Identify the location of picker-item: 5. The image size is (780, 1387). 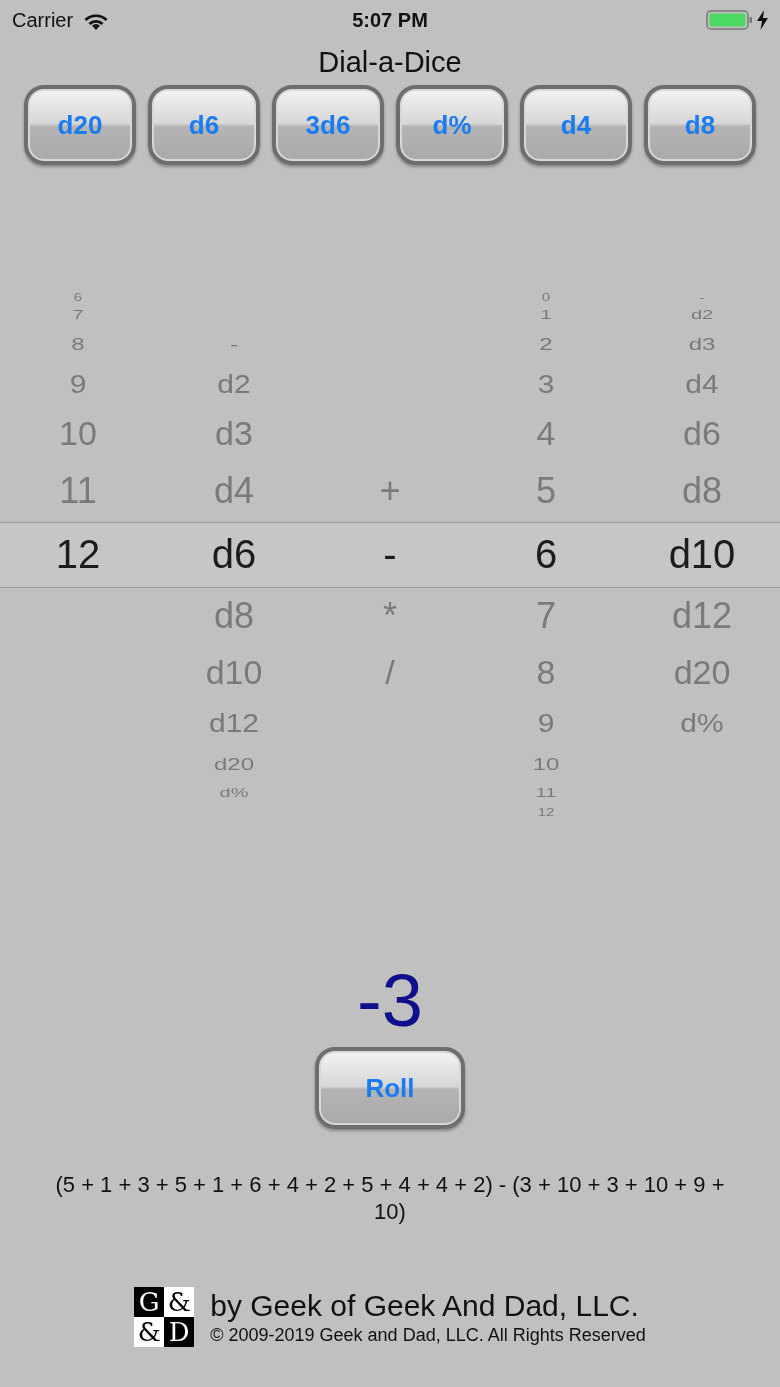
(546, 491).